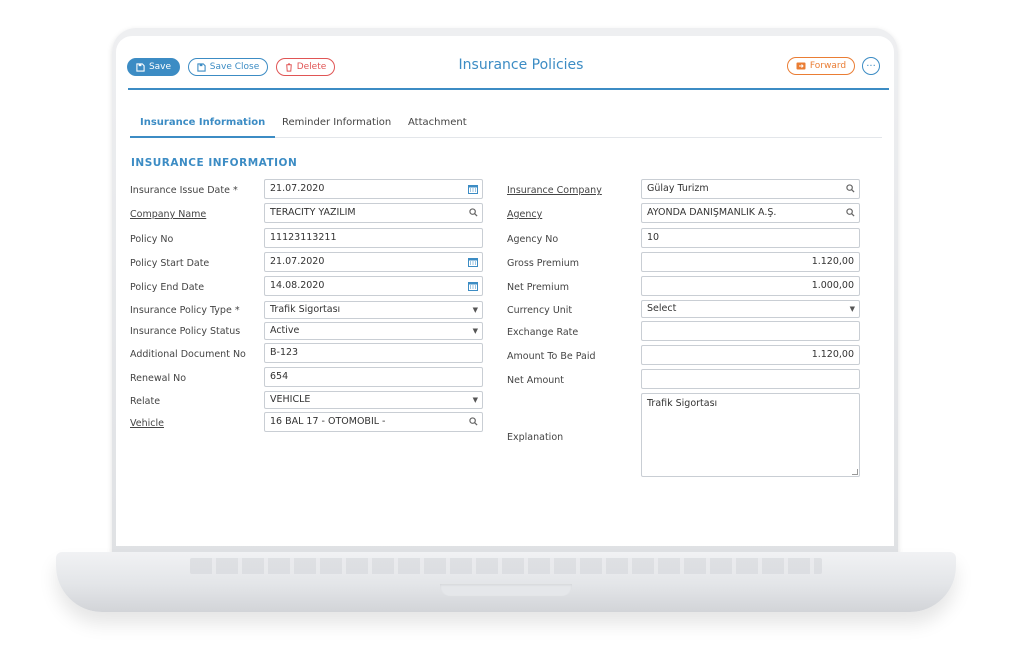 The image size is (1012, 650). Describe the element at coordinates (551, 356) in the screenshot. I see `amount-to-be-paid-label: Amount To Be Paid` at that location.